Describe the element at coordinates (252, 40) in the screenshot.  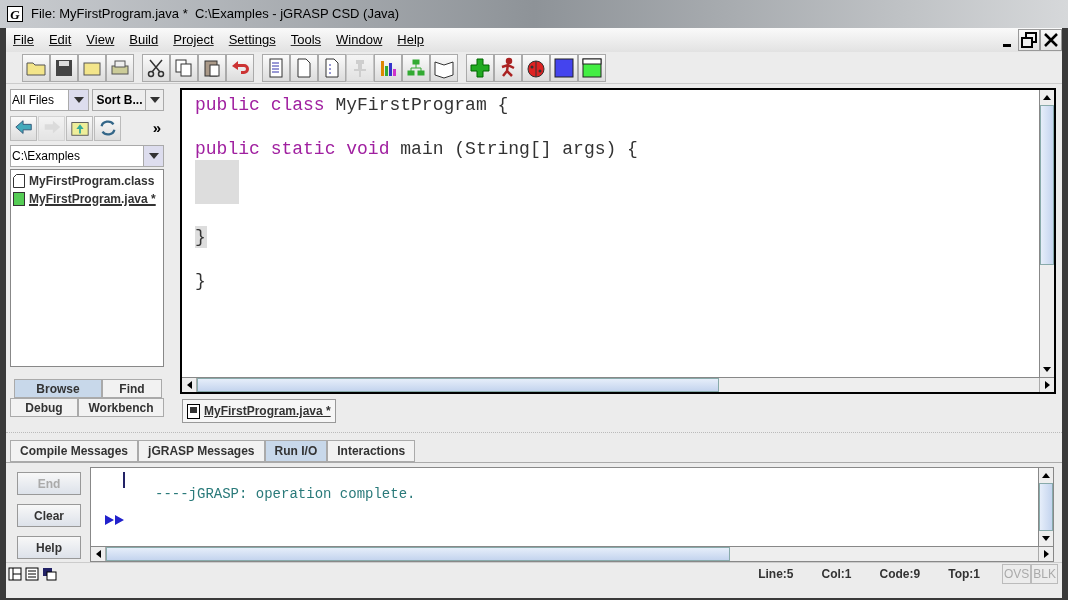
I see `menu-item: Settings` at that location.